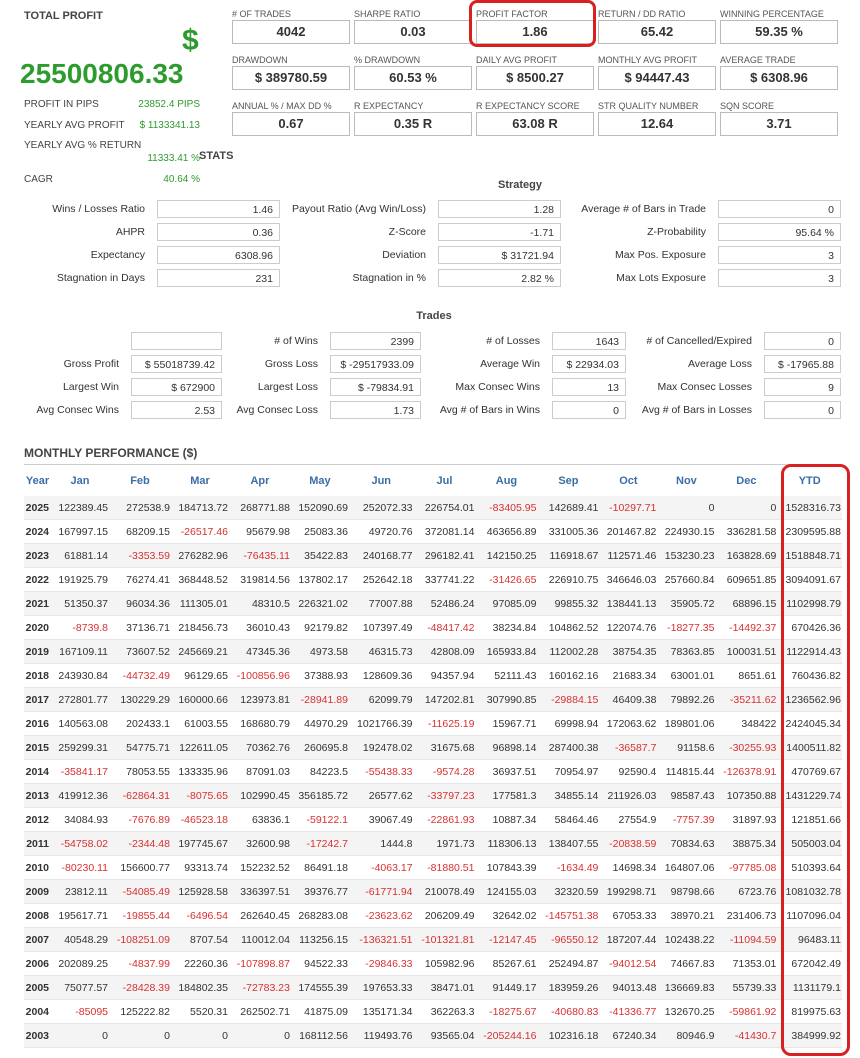  I want to click on column-header: Nov, so click(686, 481).